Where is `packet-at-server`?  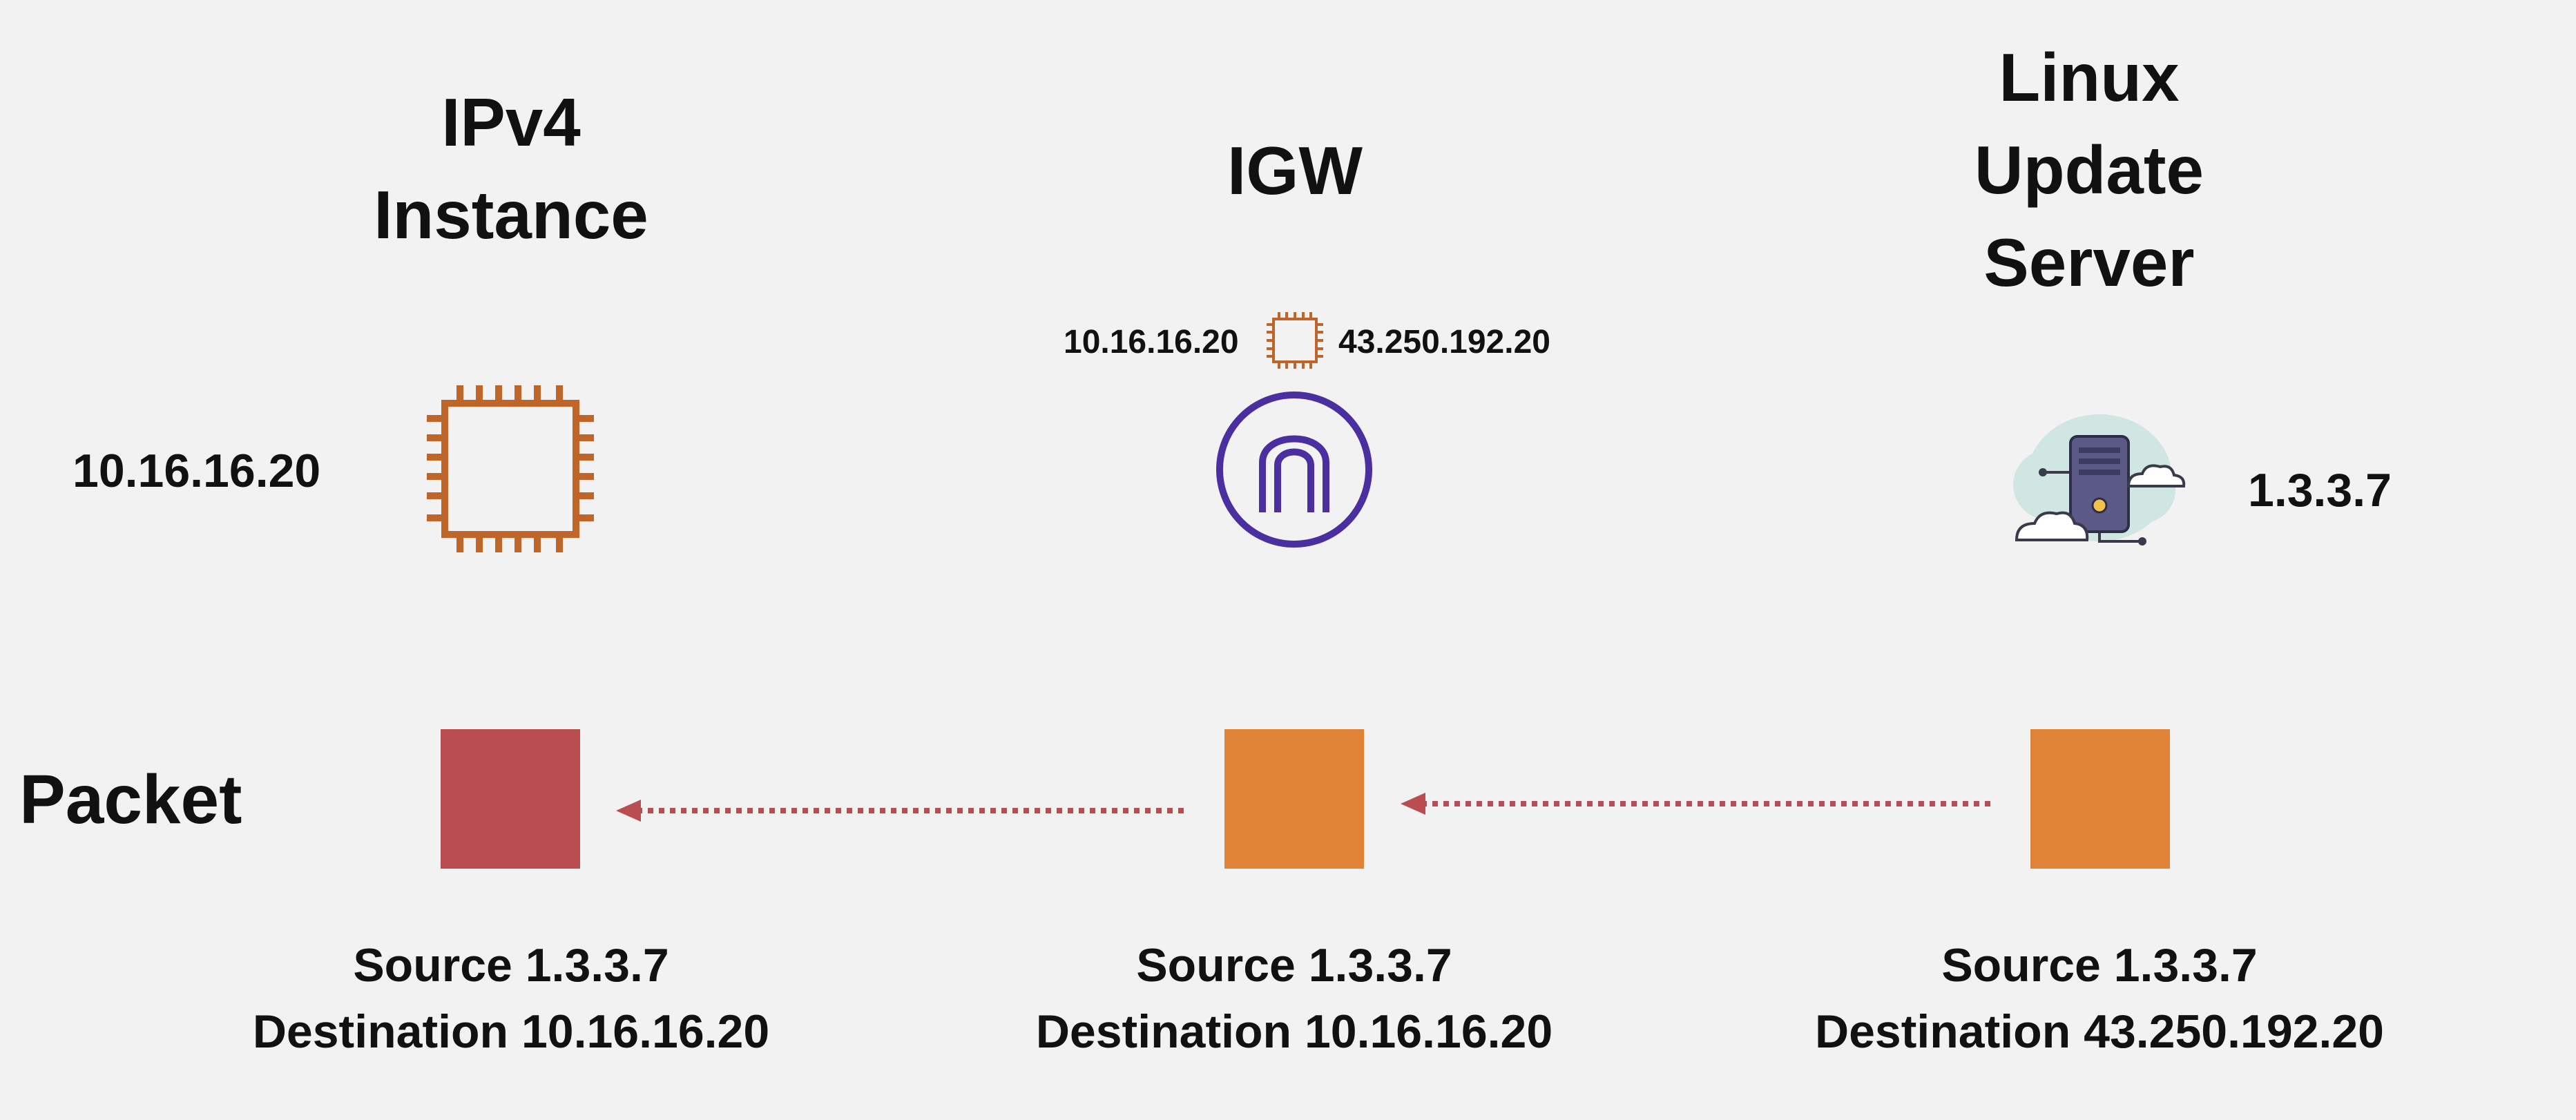
packet-at-server is located at coordinates (2100, 799).